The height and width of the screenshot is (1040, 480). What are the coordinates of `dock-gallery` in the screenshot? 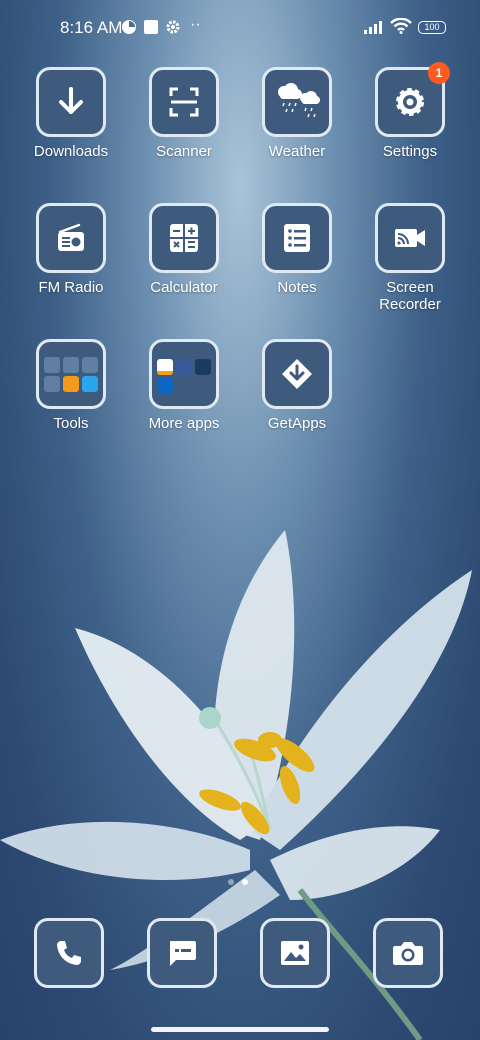 It's located at (295, 953).